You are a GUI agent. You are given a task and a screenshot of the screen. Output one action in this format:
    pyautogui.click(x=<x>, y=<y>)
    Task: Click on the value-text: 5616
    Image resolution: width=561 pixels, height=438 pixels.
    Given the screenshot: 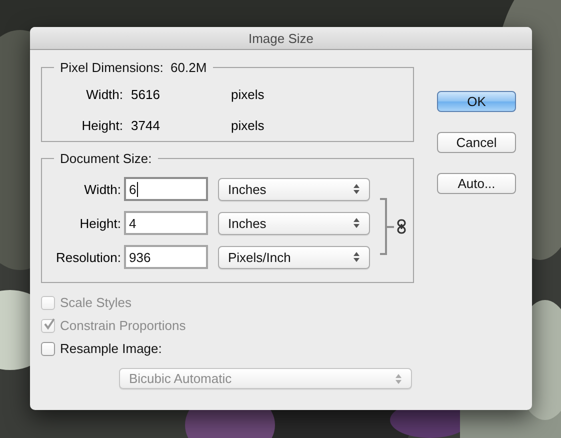 What is the action you would take?
    pyautogui.click(x=146, y=94)
    